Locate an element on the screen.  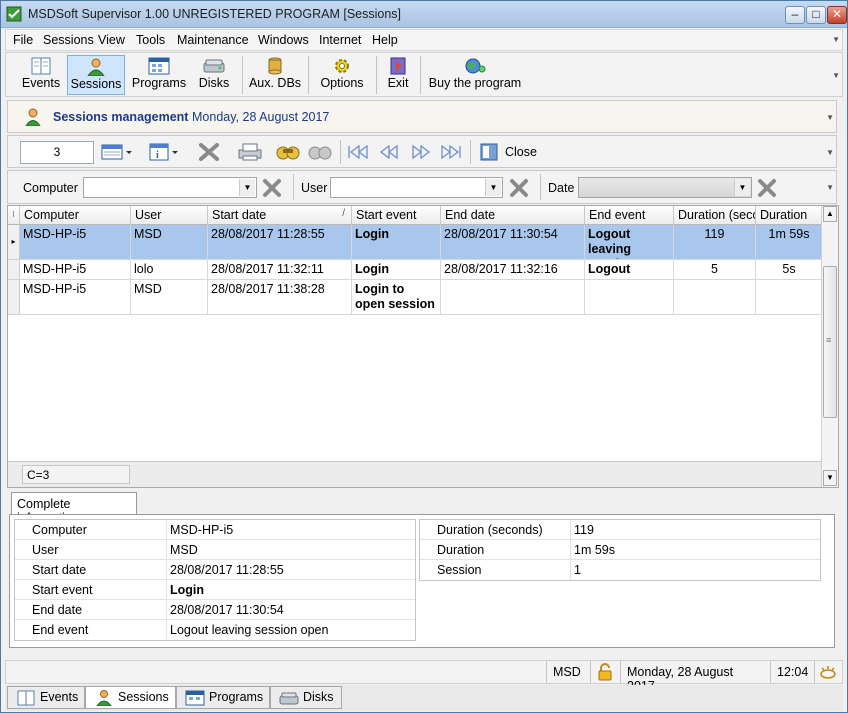
tab-complete-information: Complete information is located at coordinates (74, 508).